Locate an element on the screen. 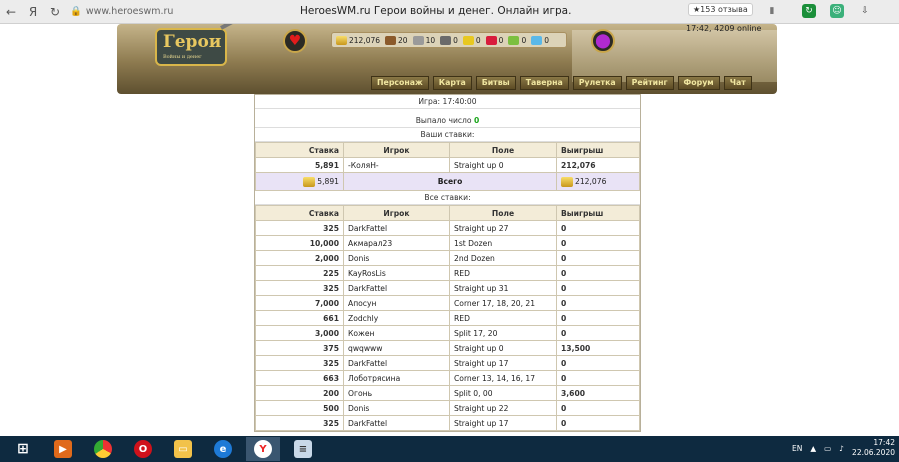 The image size is (899, 462). explorer-icon: ▭ is located at coordinates (183, 449).